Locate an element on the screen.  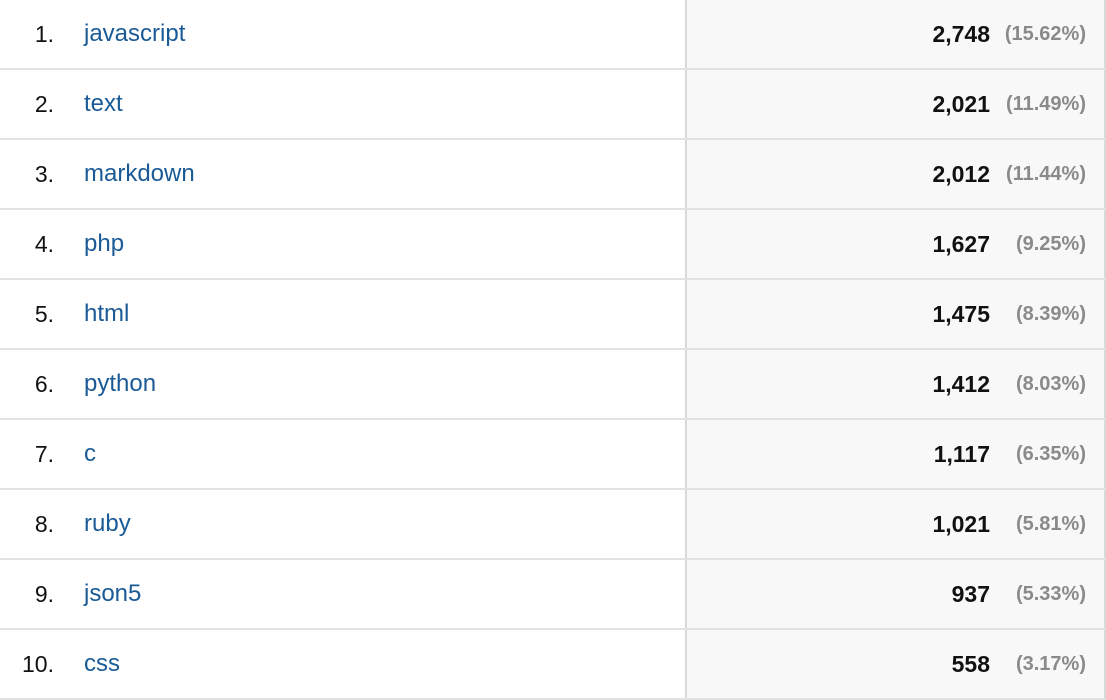
table-row: 7. c 1,117 (6.35%) is located at coordinates (553, 455).